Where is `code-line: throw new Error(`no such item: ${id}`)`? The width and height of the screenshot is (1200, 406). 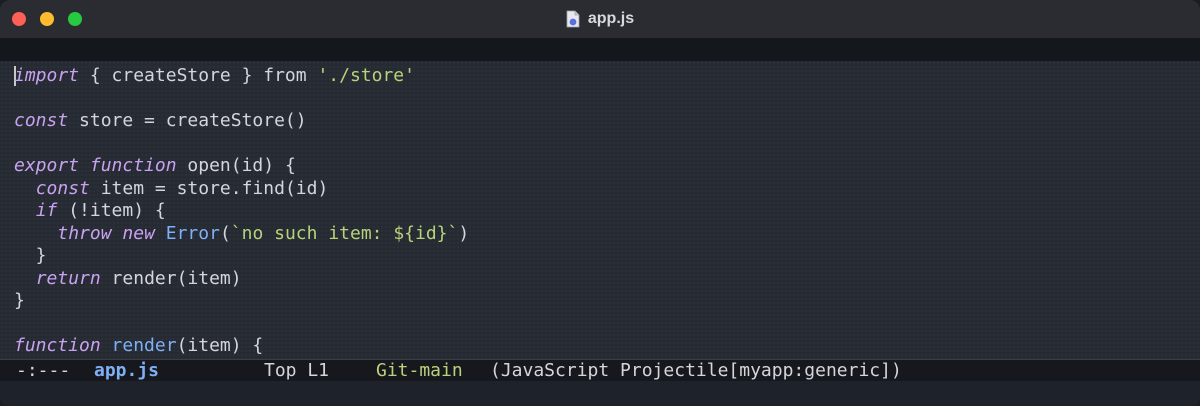
code-line: throw new Error(`no such item: ${id}`) is located at coordinates (241, 234).